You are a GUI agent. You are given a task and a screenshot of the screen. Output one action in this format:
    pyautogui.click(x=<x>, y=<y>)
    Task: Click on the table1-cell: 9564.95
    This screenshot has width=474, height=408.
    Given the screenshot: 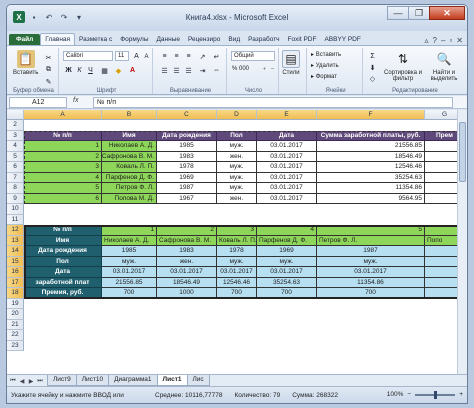 What is the action you would take?
    pyautogui.click(x=371, y=198)
    